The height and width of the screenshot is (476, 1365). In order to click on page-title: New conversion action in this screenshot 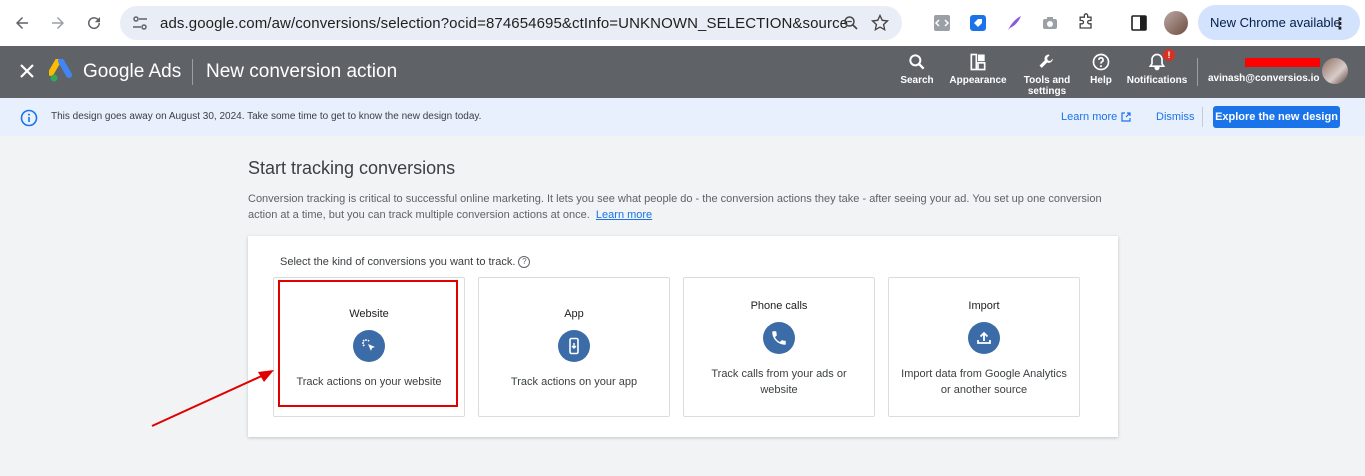, I will do `click(302, 71)`.